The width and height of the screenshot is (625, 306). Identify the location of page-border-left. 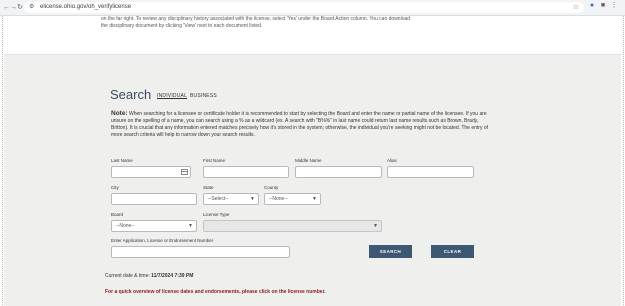
(2, 160).